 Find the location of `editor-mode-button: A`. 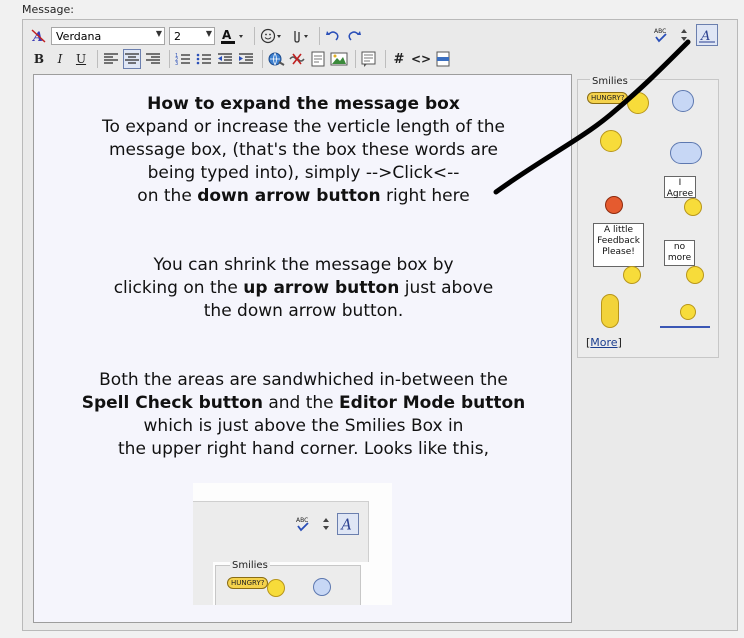

editor-mode-button: A is located at coordinates (707, 35).